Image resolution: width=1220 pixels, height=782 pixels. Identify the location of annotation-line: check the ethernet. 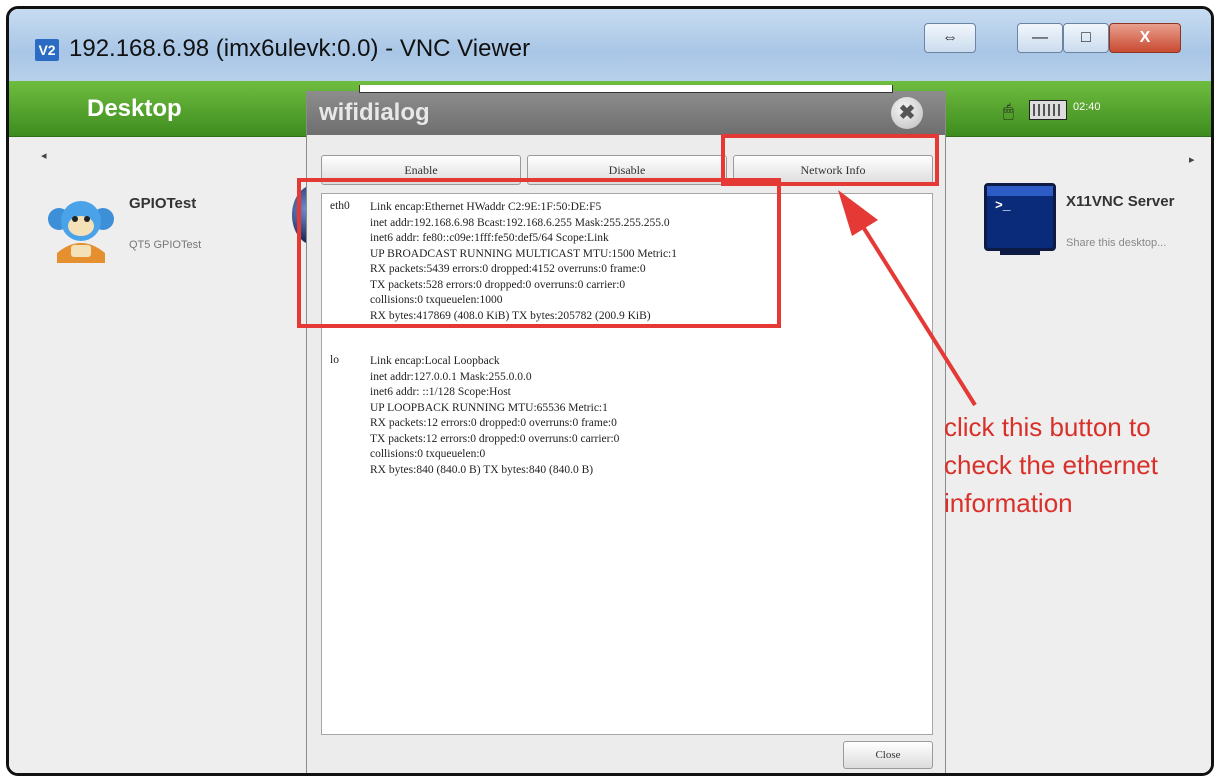
(1051, 465).